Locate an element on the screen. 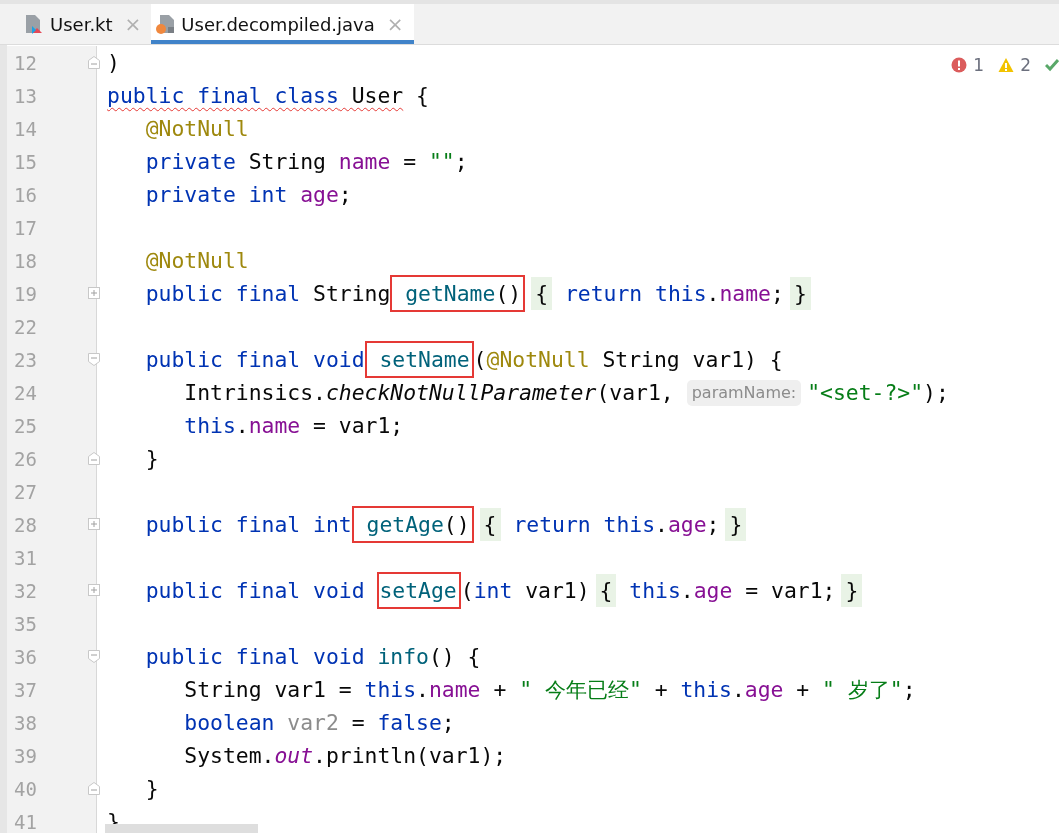 The image size is (1059, 833). line-number: 26 is located at coordinates (26, 458).